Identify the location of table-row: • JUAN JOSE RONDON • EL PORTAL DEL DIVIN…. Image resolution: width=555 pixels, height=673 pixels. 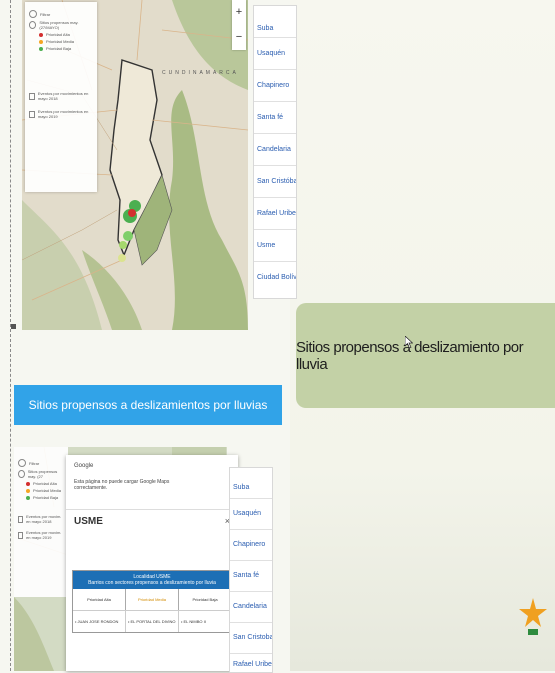
(152, 621).